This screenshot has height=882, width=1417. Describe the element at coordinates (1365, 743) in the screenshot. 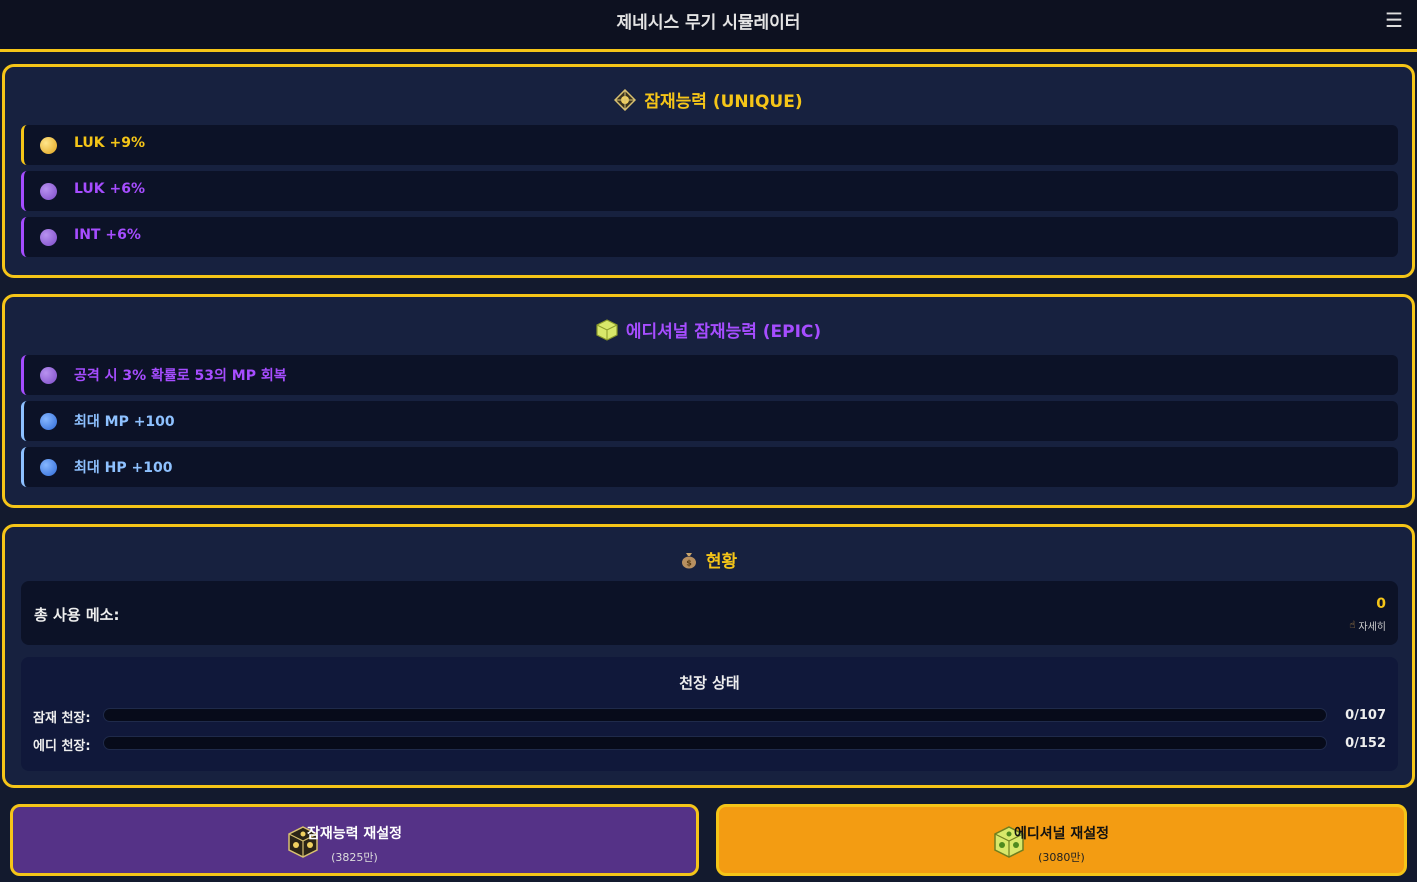

I see `additional-pity-value: 0/152` at that location.